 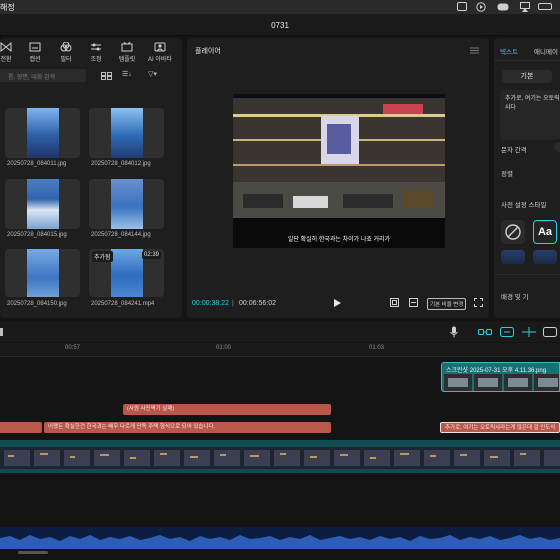 What do you see at coordinates (377, 348) in the screenshot?
I see `ruler-tick: 01:03` at bounding box center [377, 348].